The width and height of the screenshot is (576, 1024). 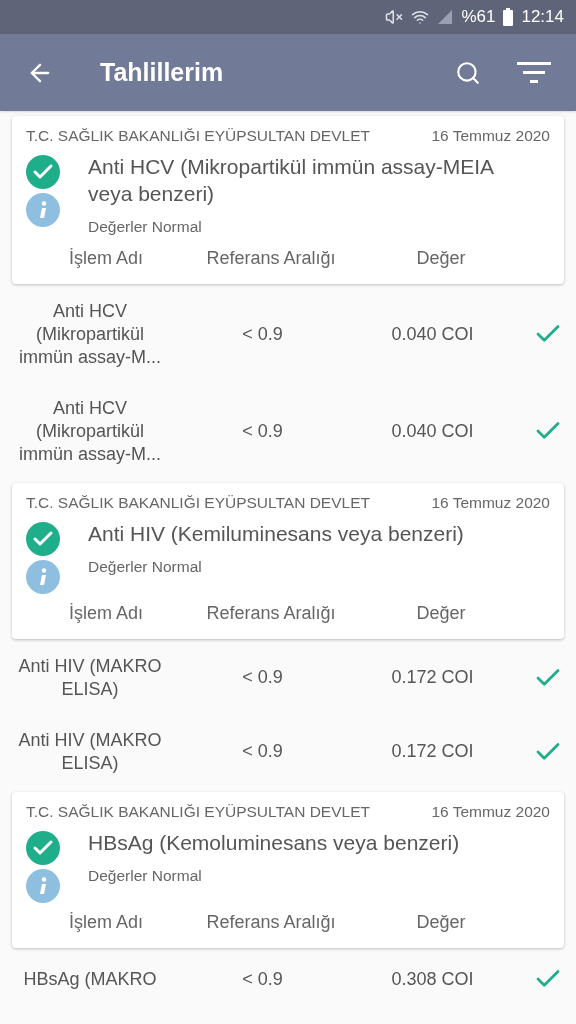 What do you see at coordinates (478, 17) in the screenshot?
I see `battery-percent: %61` at bounding box center [478, 17].